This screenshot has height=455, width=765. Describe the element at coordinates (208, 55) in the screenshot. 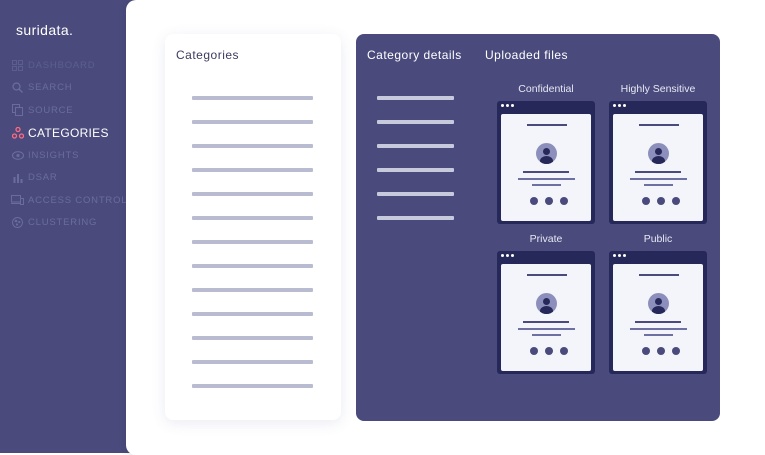

I see `categories-title: Categories` at that location.